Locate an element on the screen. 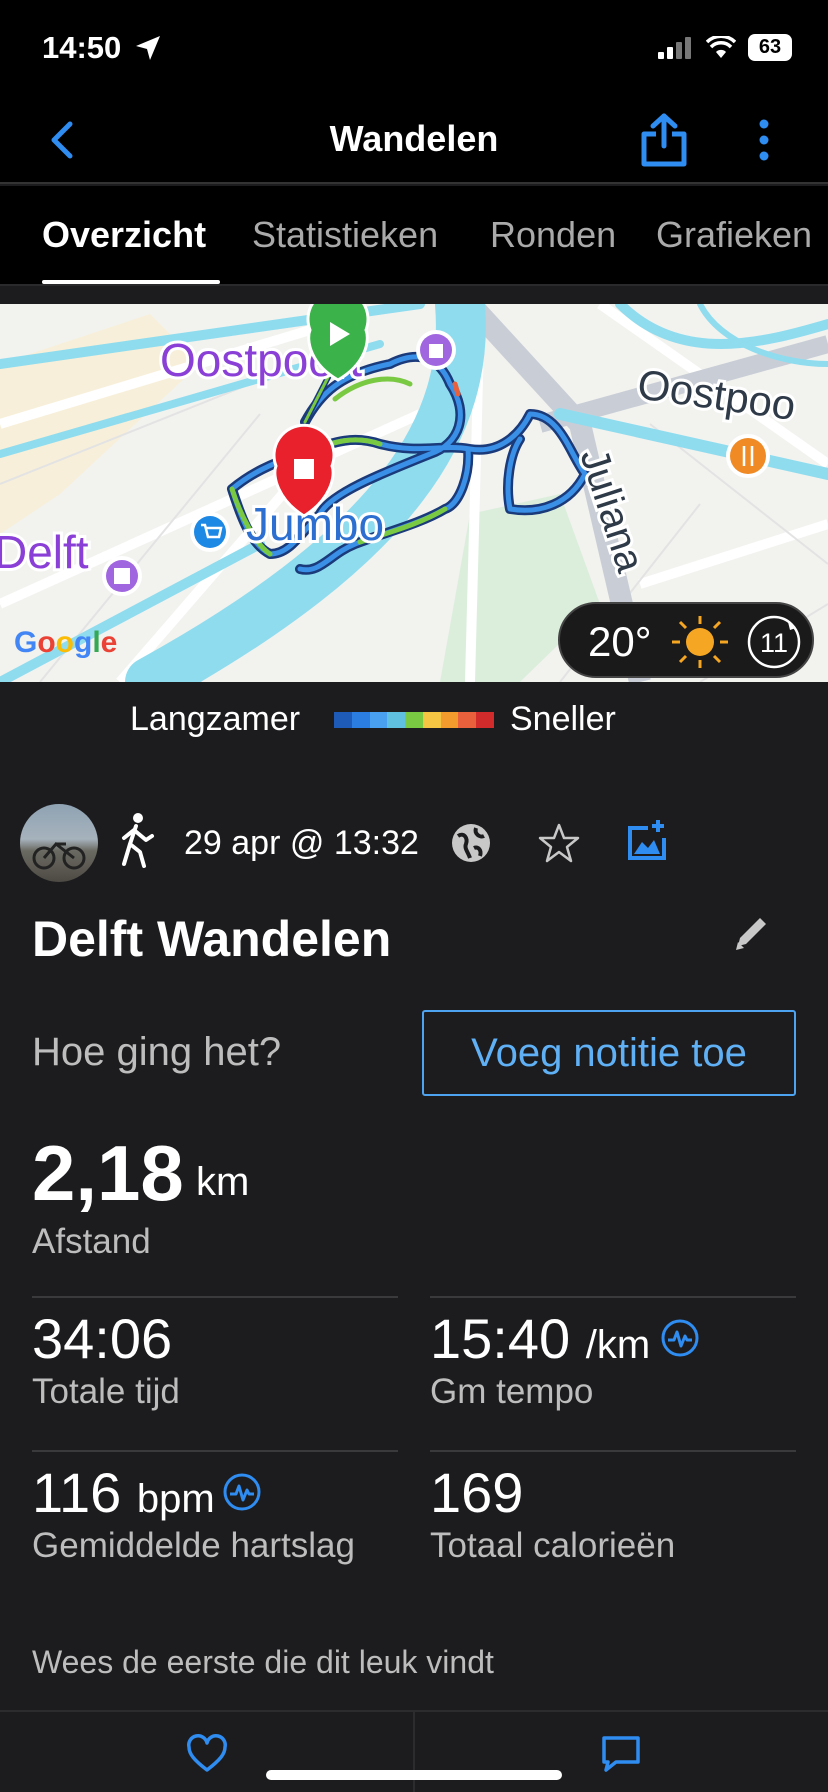 The image size is (828, 1792). weather-temperature: 20° is located at coordinates (620, 641).